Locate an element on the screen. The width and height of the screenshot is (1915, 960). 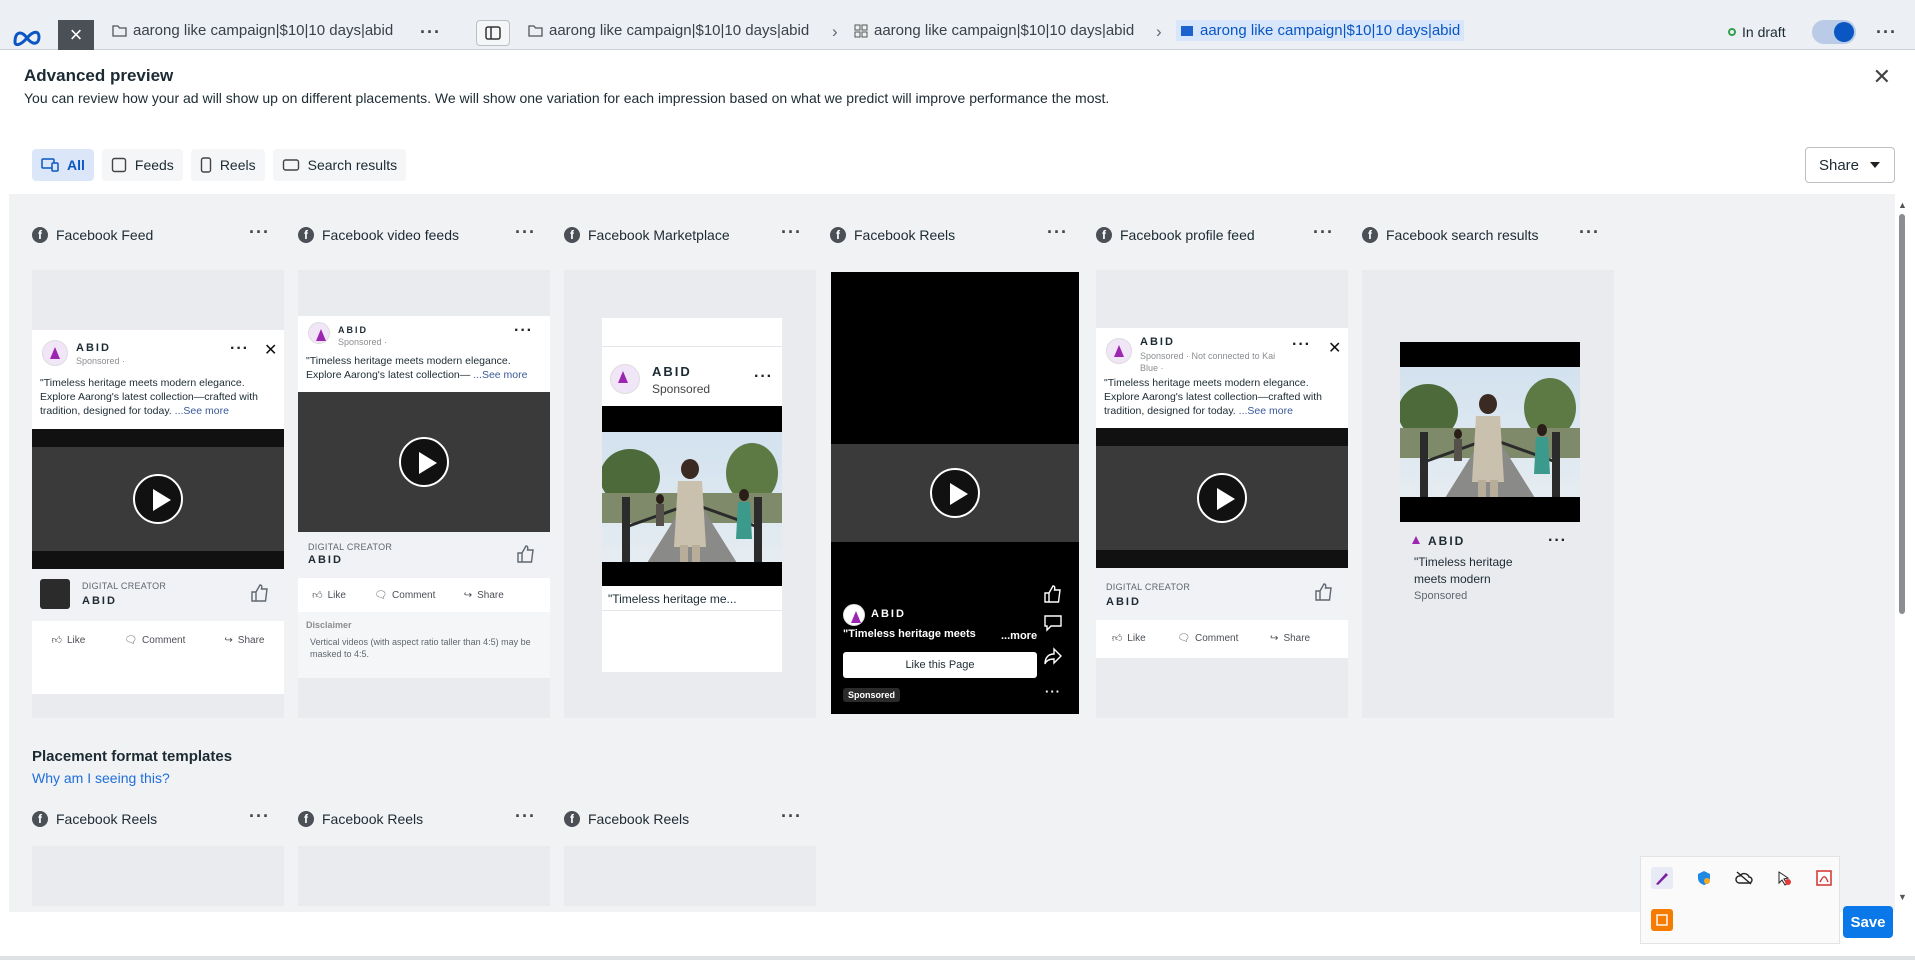
shield-extension-icon is located at coordinates (1704, 878).